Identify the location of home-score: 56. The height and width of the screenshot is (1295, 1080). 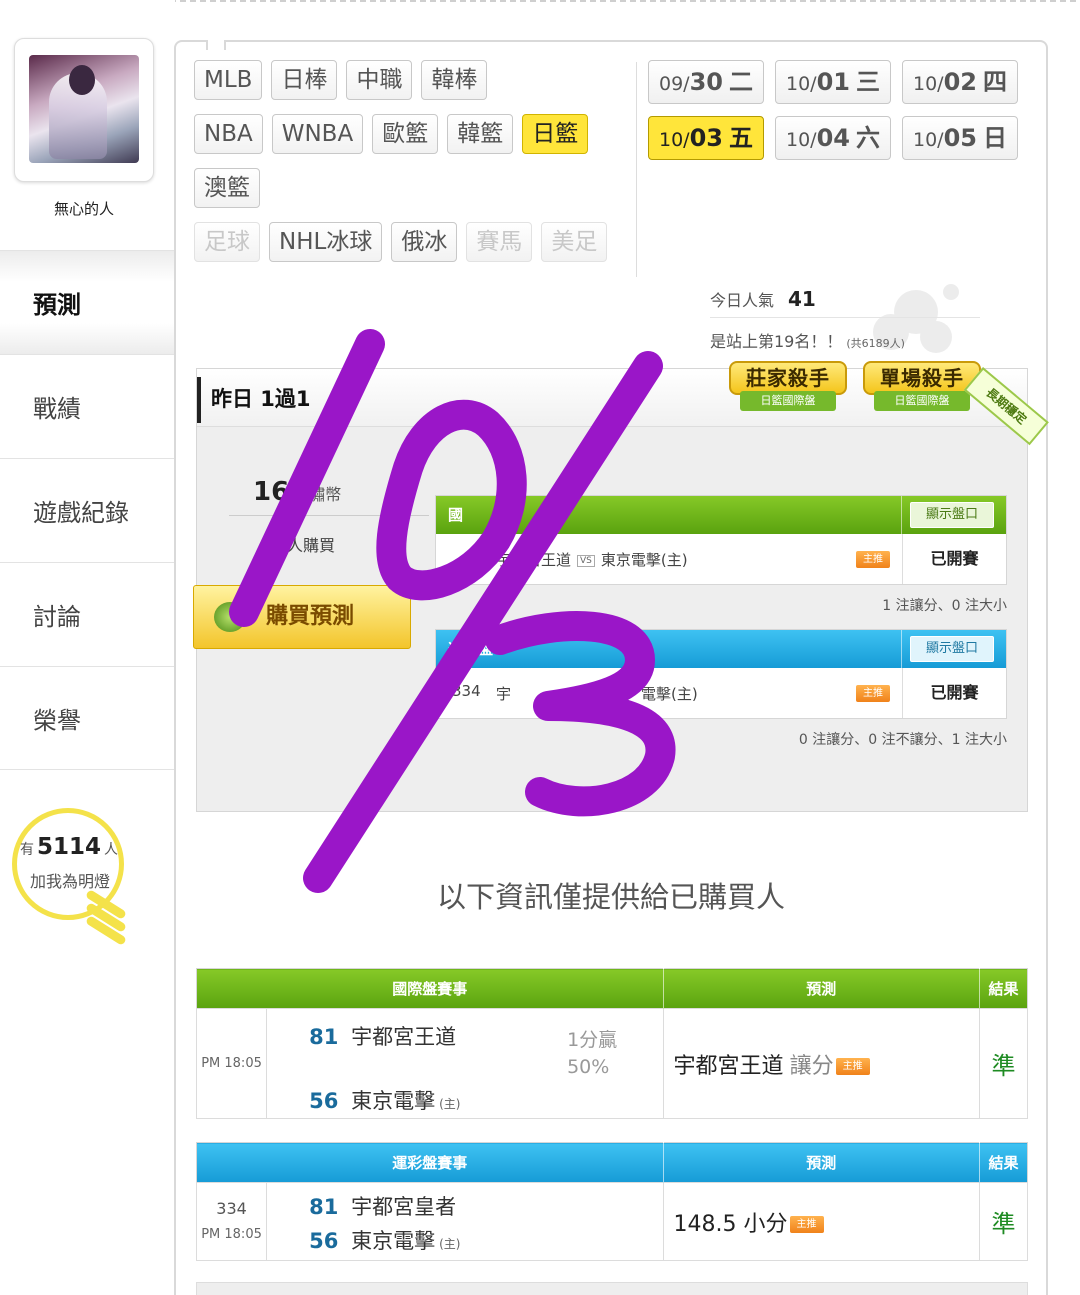
(324, 1101).